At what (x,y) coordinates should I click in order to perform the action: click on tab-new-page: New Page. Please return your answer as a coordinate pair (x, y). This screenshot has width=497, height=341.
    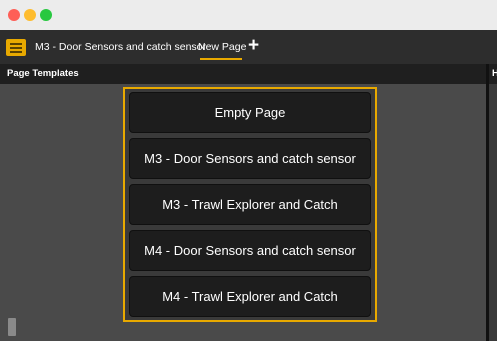
    Looking at the image, I should click on (222, 47).